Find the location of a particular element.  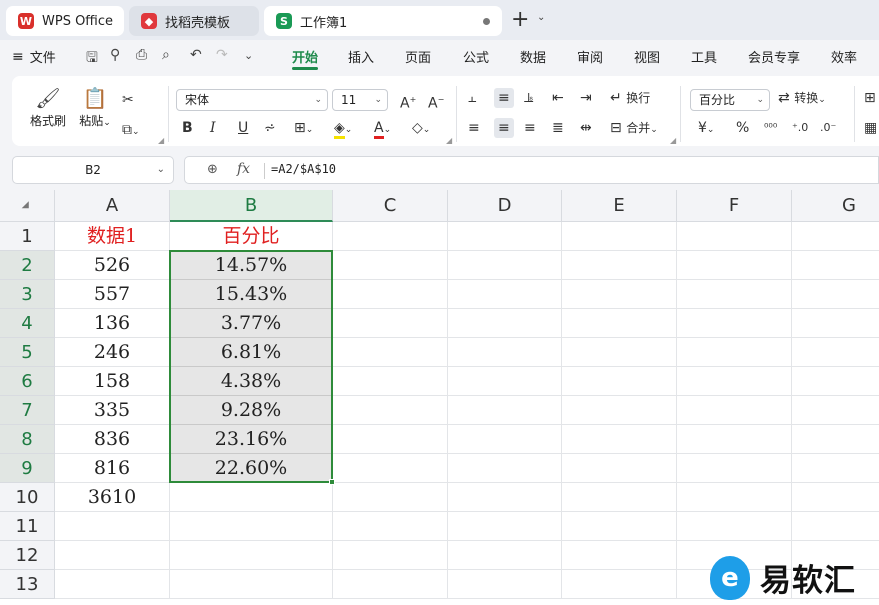

italic-icon: I is located at coordinates (213, 128).